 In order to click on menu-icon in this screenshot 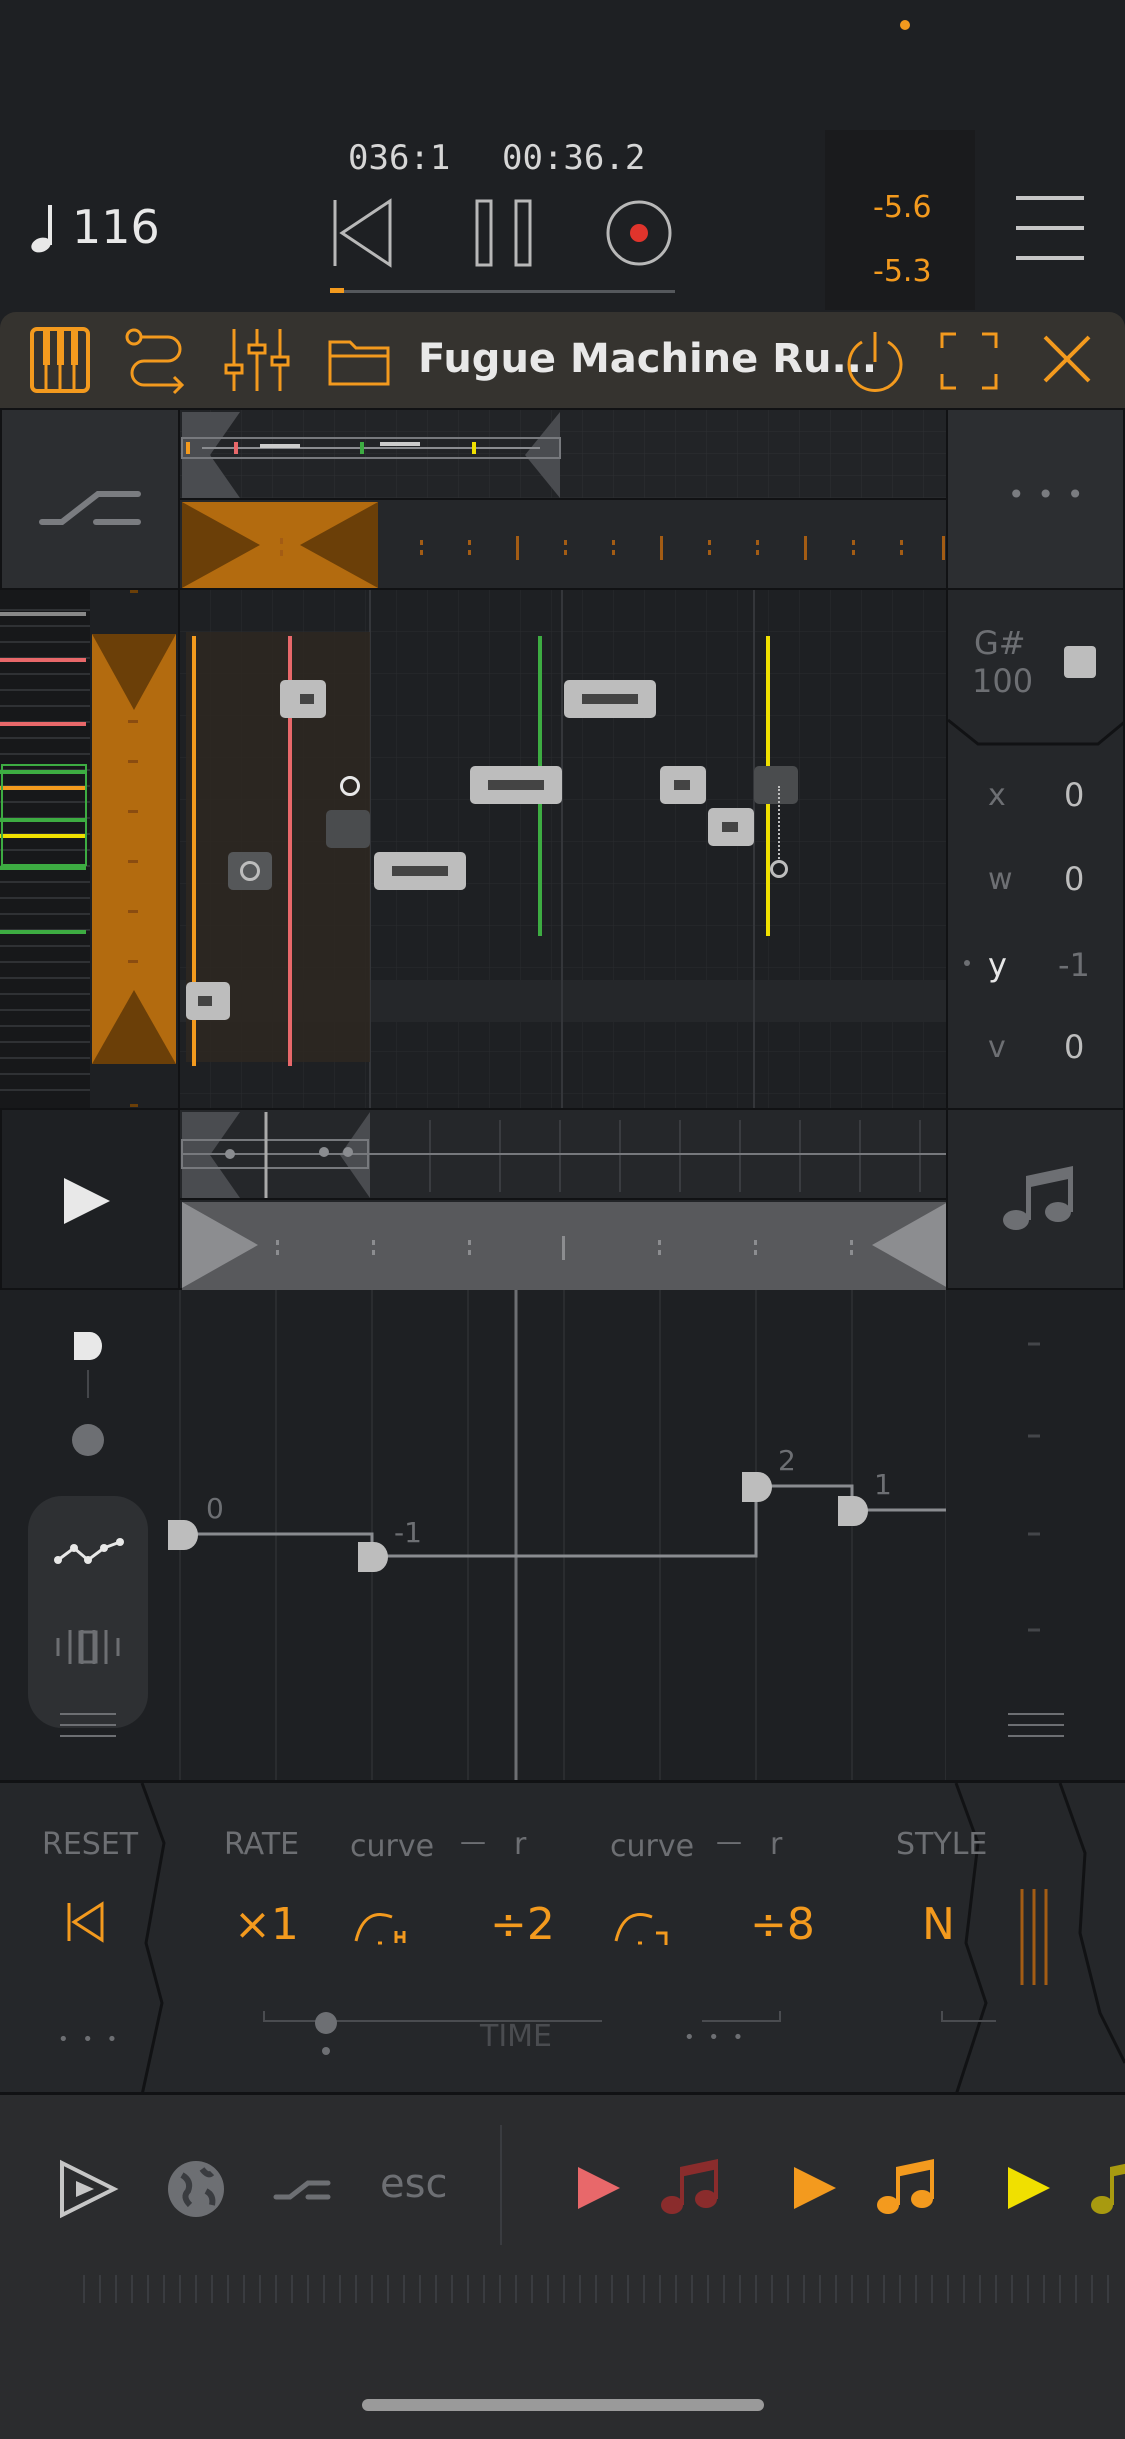, I will do `click(1050, 229)`.